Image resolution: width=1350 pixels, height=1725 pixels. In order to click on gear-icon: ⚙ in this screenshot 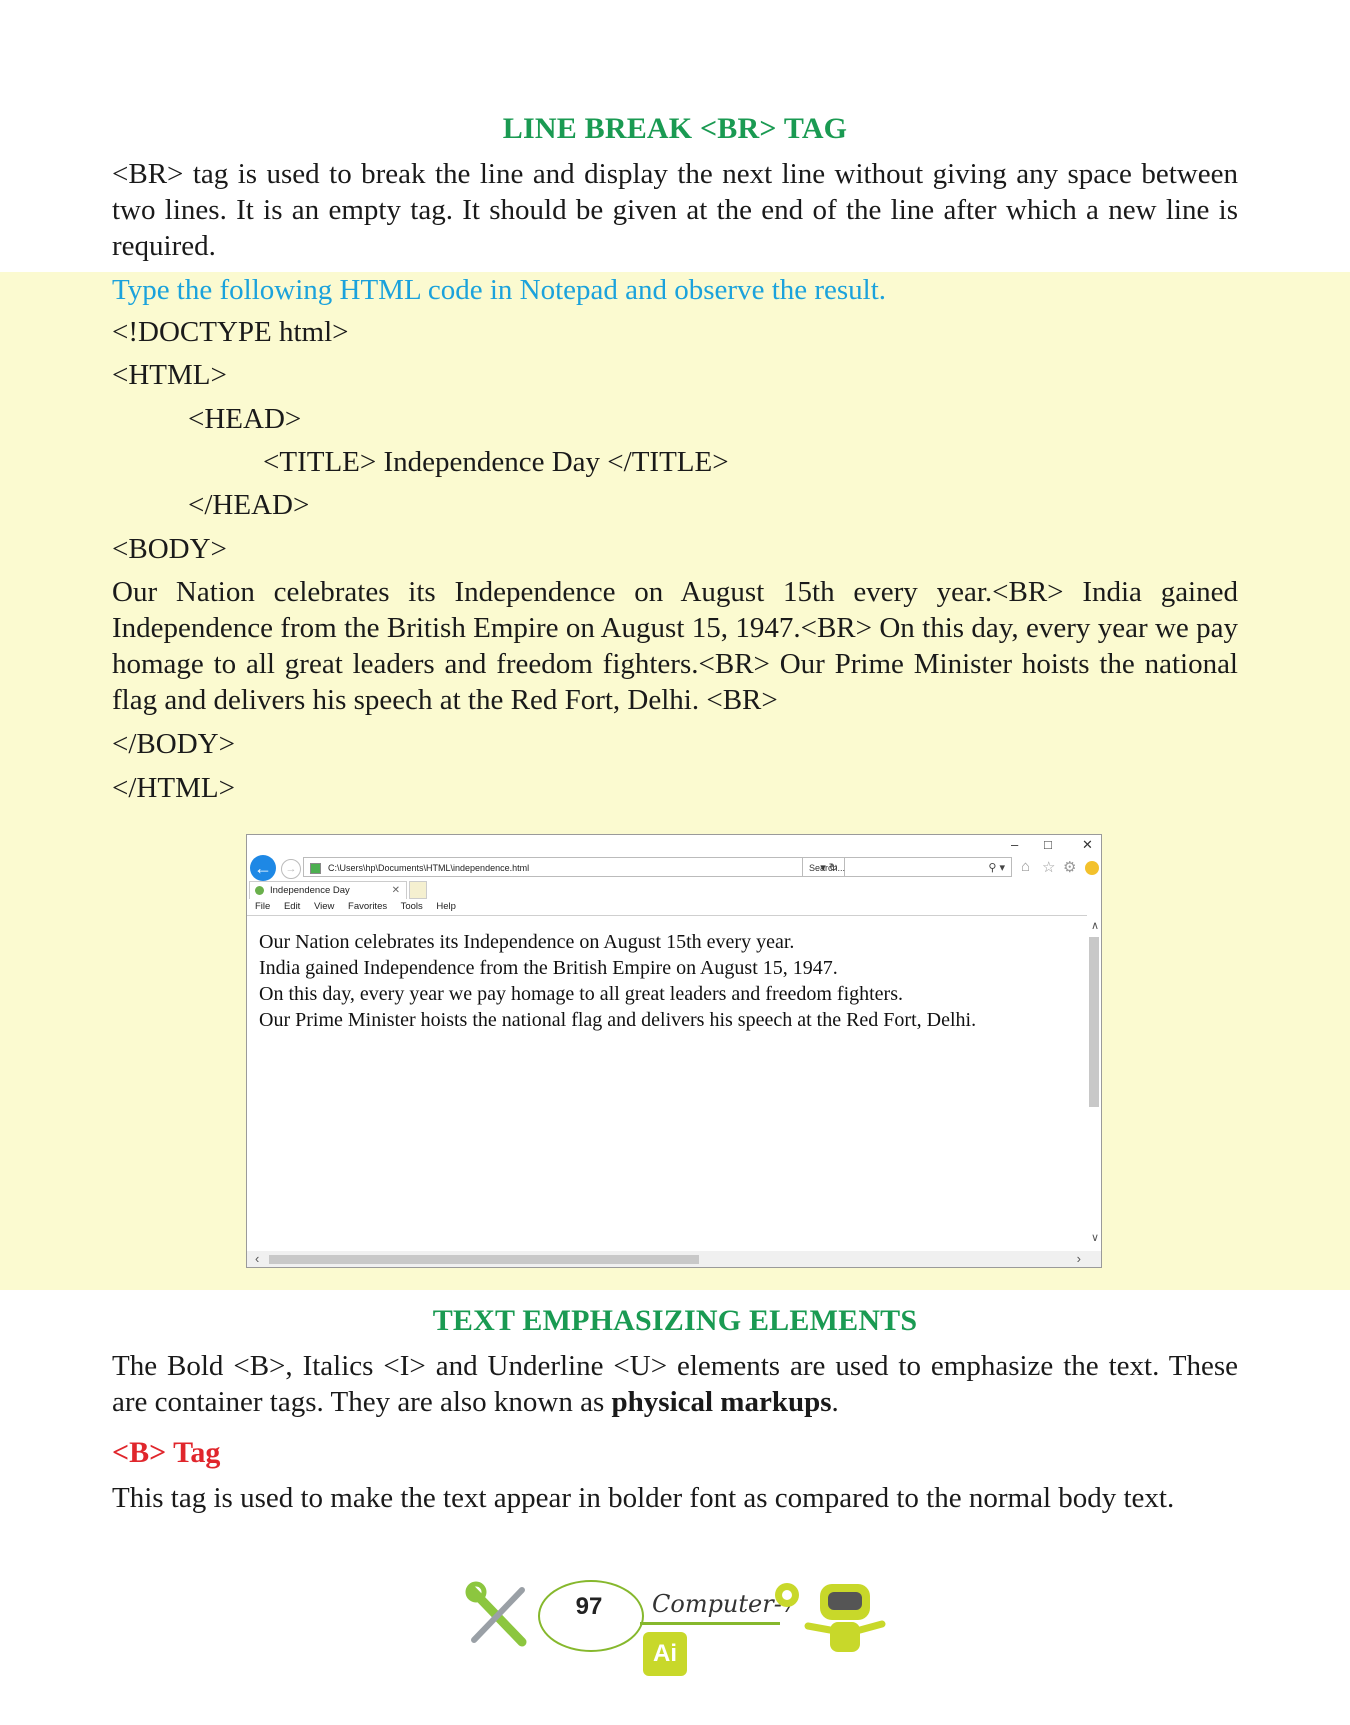, I will do `click(1069, 867)`.